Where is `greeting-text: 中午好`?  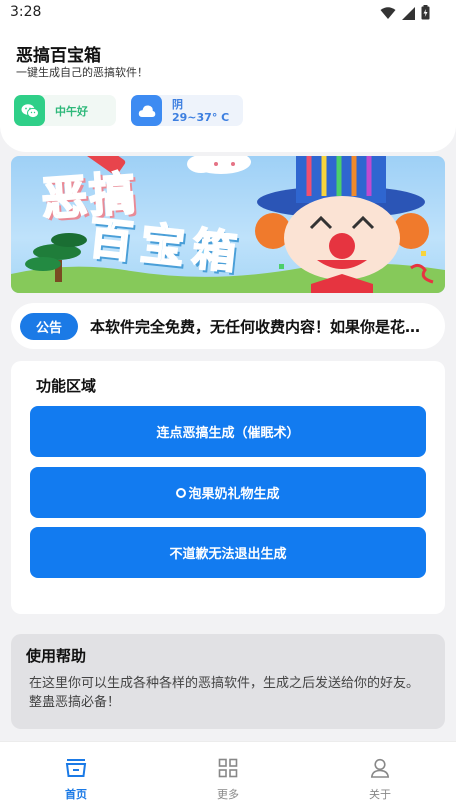 greeting-text: 中午好 is located at coordinates (71, 111).